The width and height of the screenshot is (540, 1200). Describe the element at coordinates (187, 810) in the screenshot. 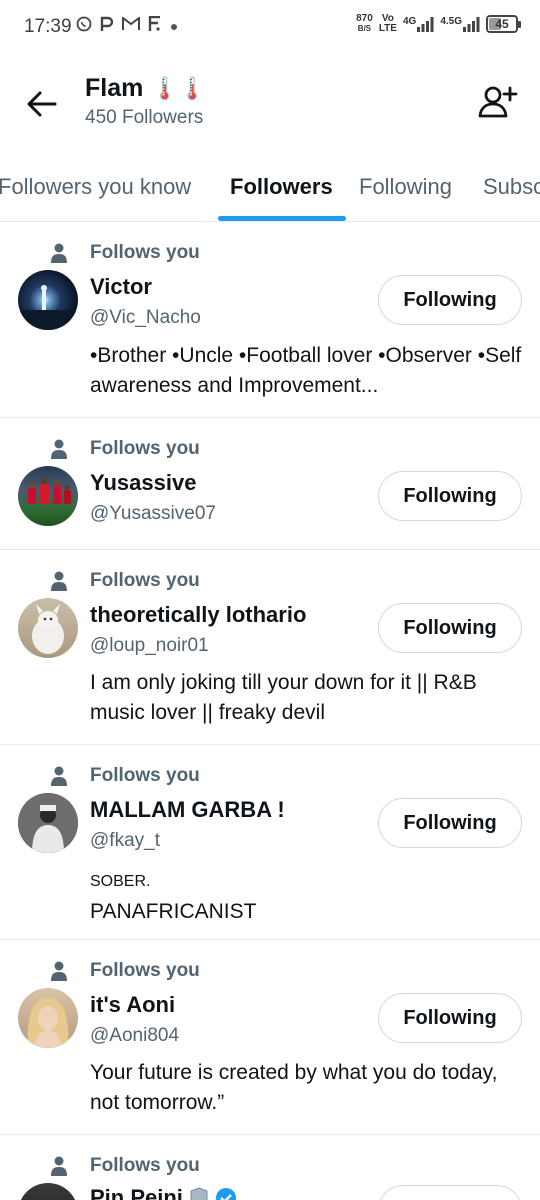

I see `user-name: MALLAM GARBA !` at that location.